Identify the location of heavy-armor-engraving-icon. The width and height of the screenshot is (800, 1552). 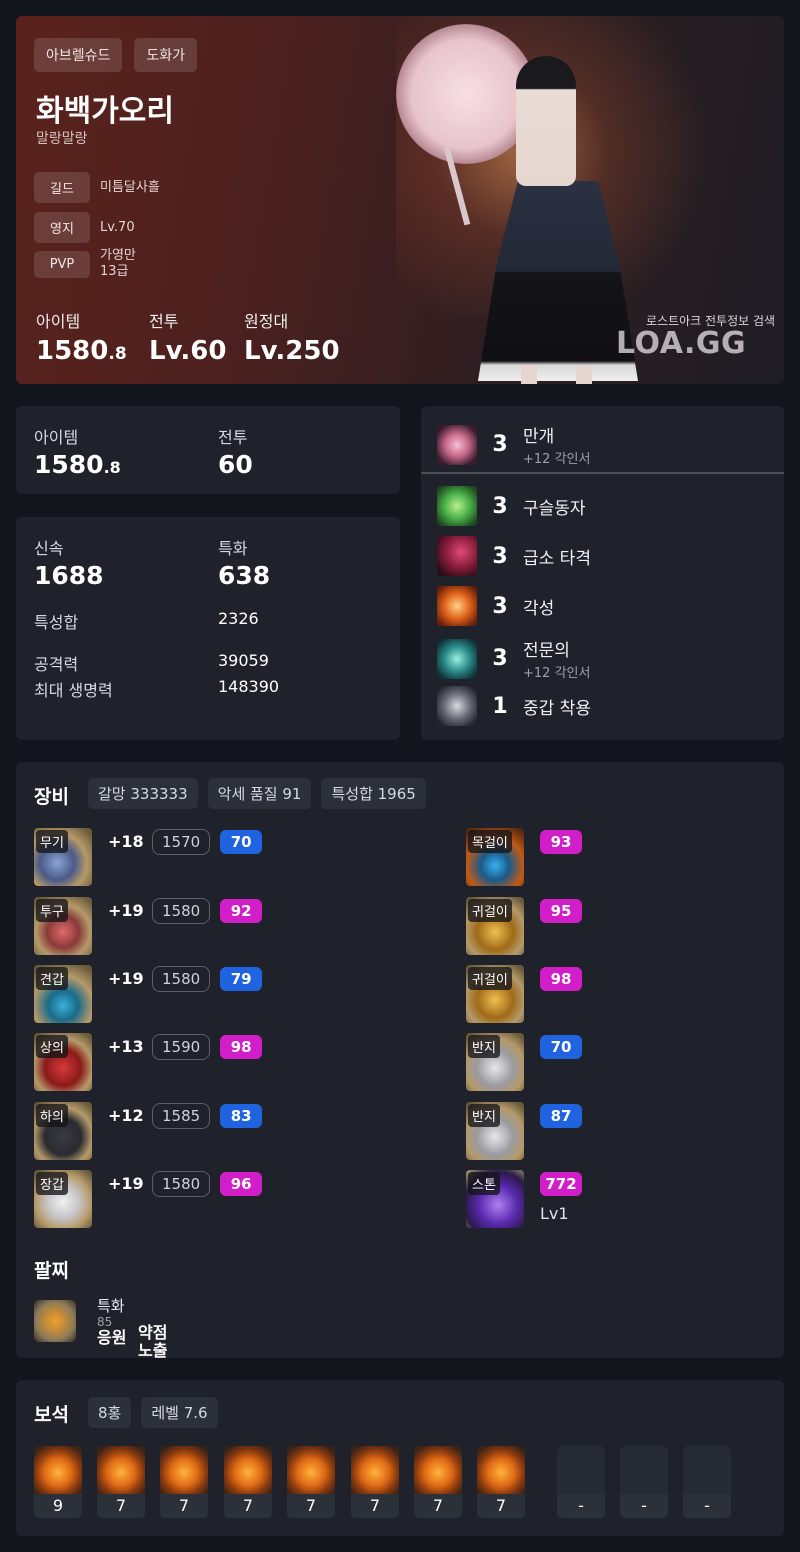
(457, 706).